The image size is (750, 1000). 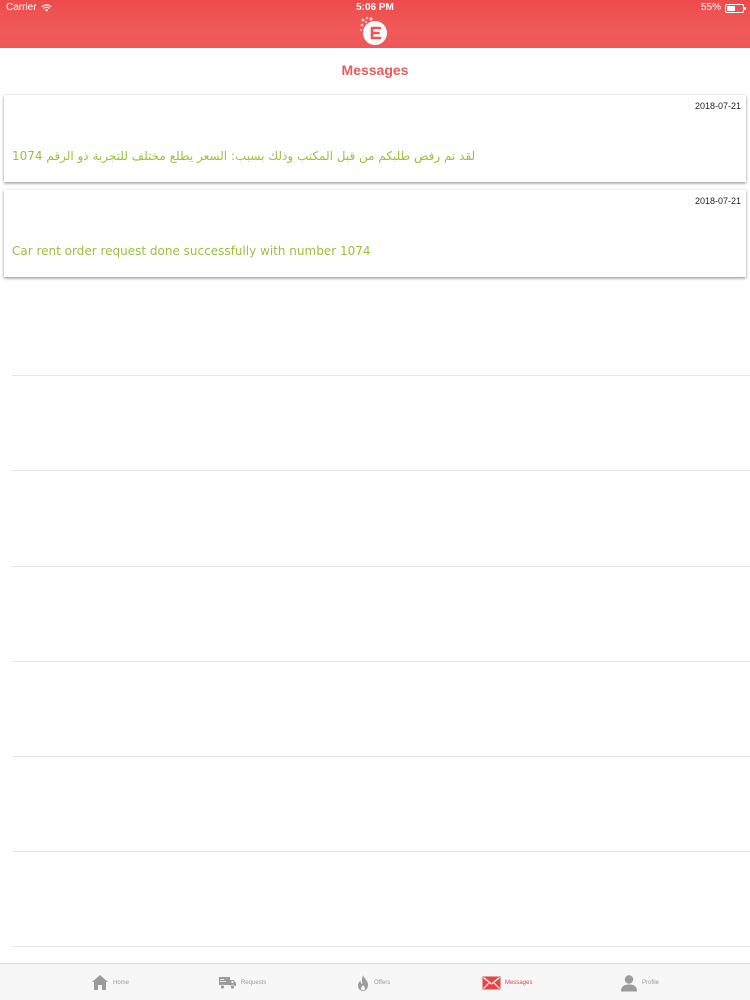 I want to click on tab-offers: Offers, so click(x=373, y=982).